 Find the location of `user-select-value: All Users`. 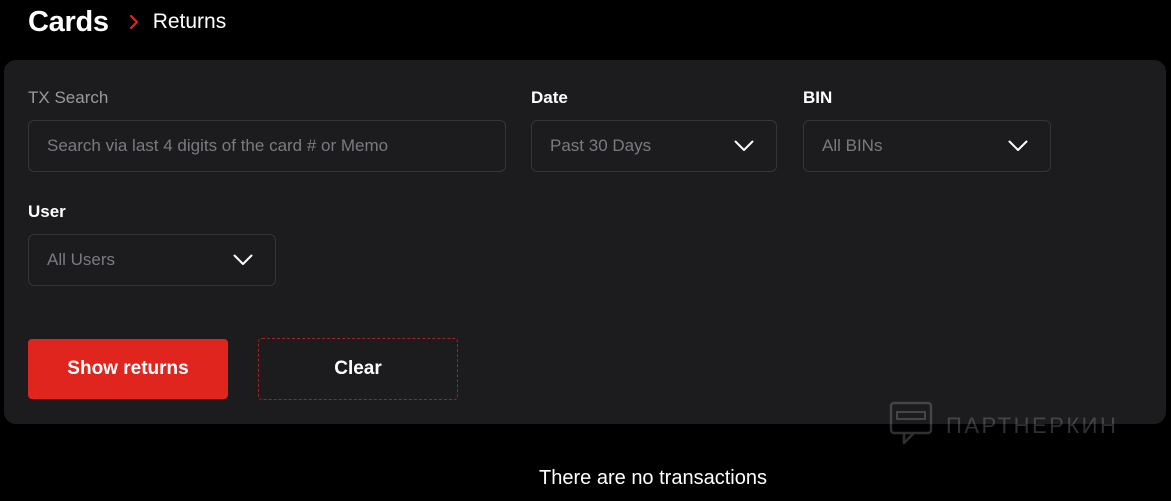

user-select-value: All Users is located at coordinates (81, 259).